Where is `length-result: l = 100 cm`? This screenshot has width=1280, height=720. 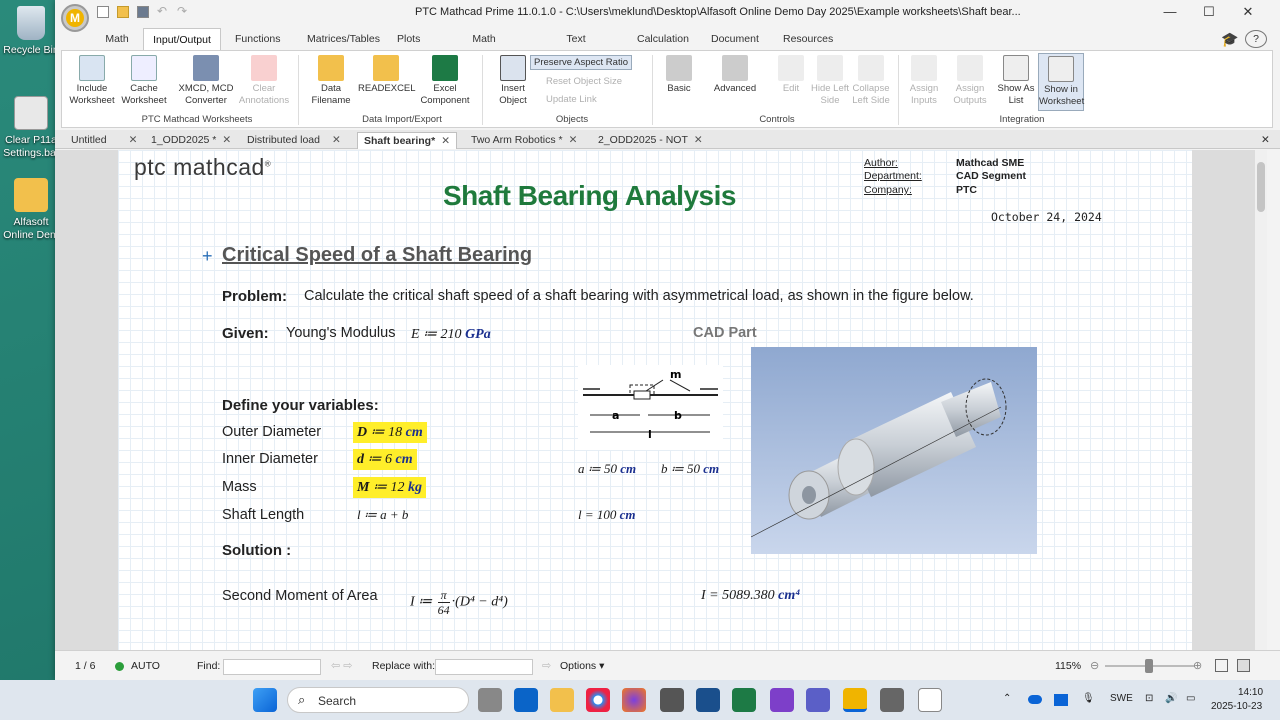
length-result: l = 100 cm is located at coordinates (607, 515).